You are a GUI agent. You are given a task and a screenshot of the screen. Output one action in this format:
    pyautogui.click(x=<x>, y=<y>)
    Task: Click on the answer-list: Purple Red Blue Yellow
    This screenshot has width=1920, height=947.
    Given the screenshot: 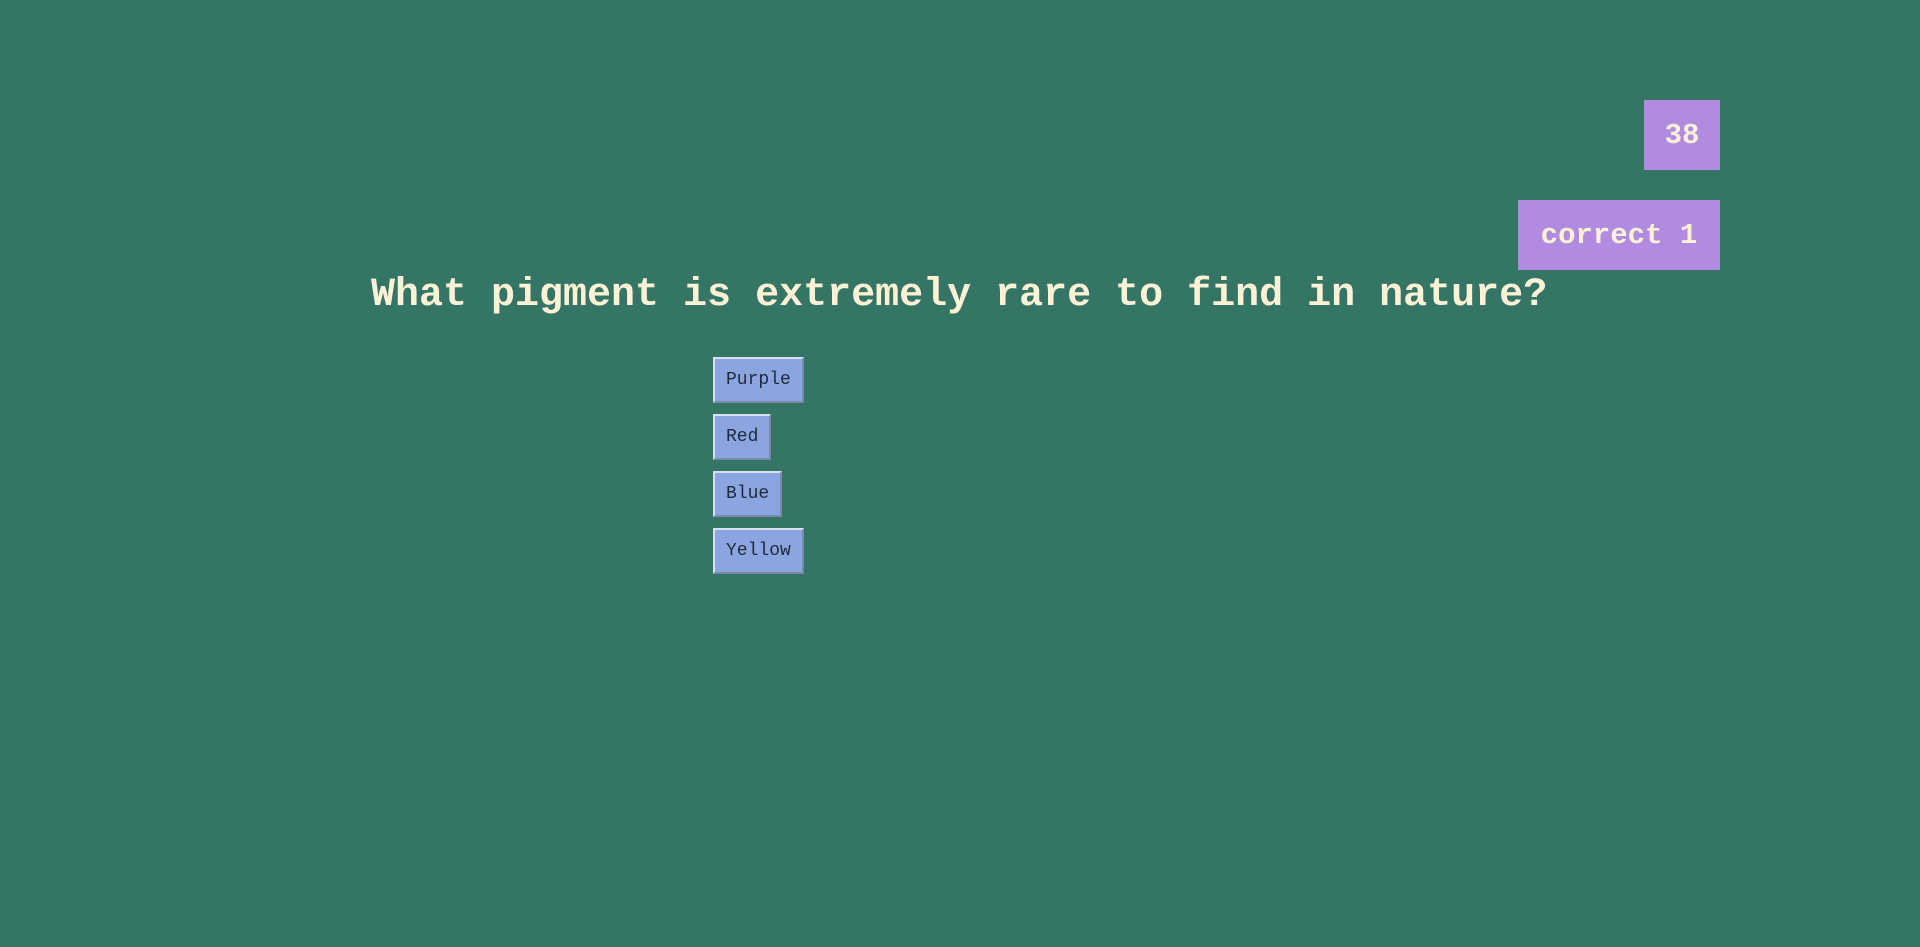 What is the action you would take?
    pyautogui.click(x=758, y=465)
    